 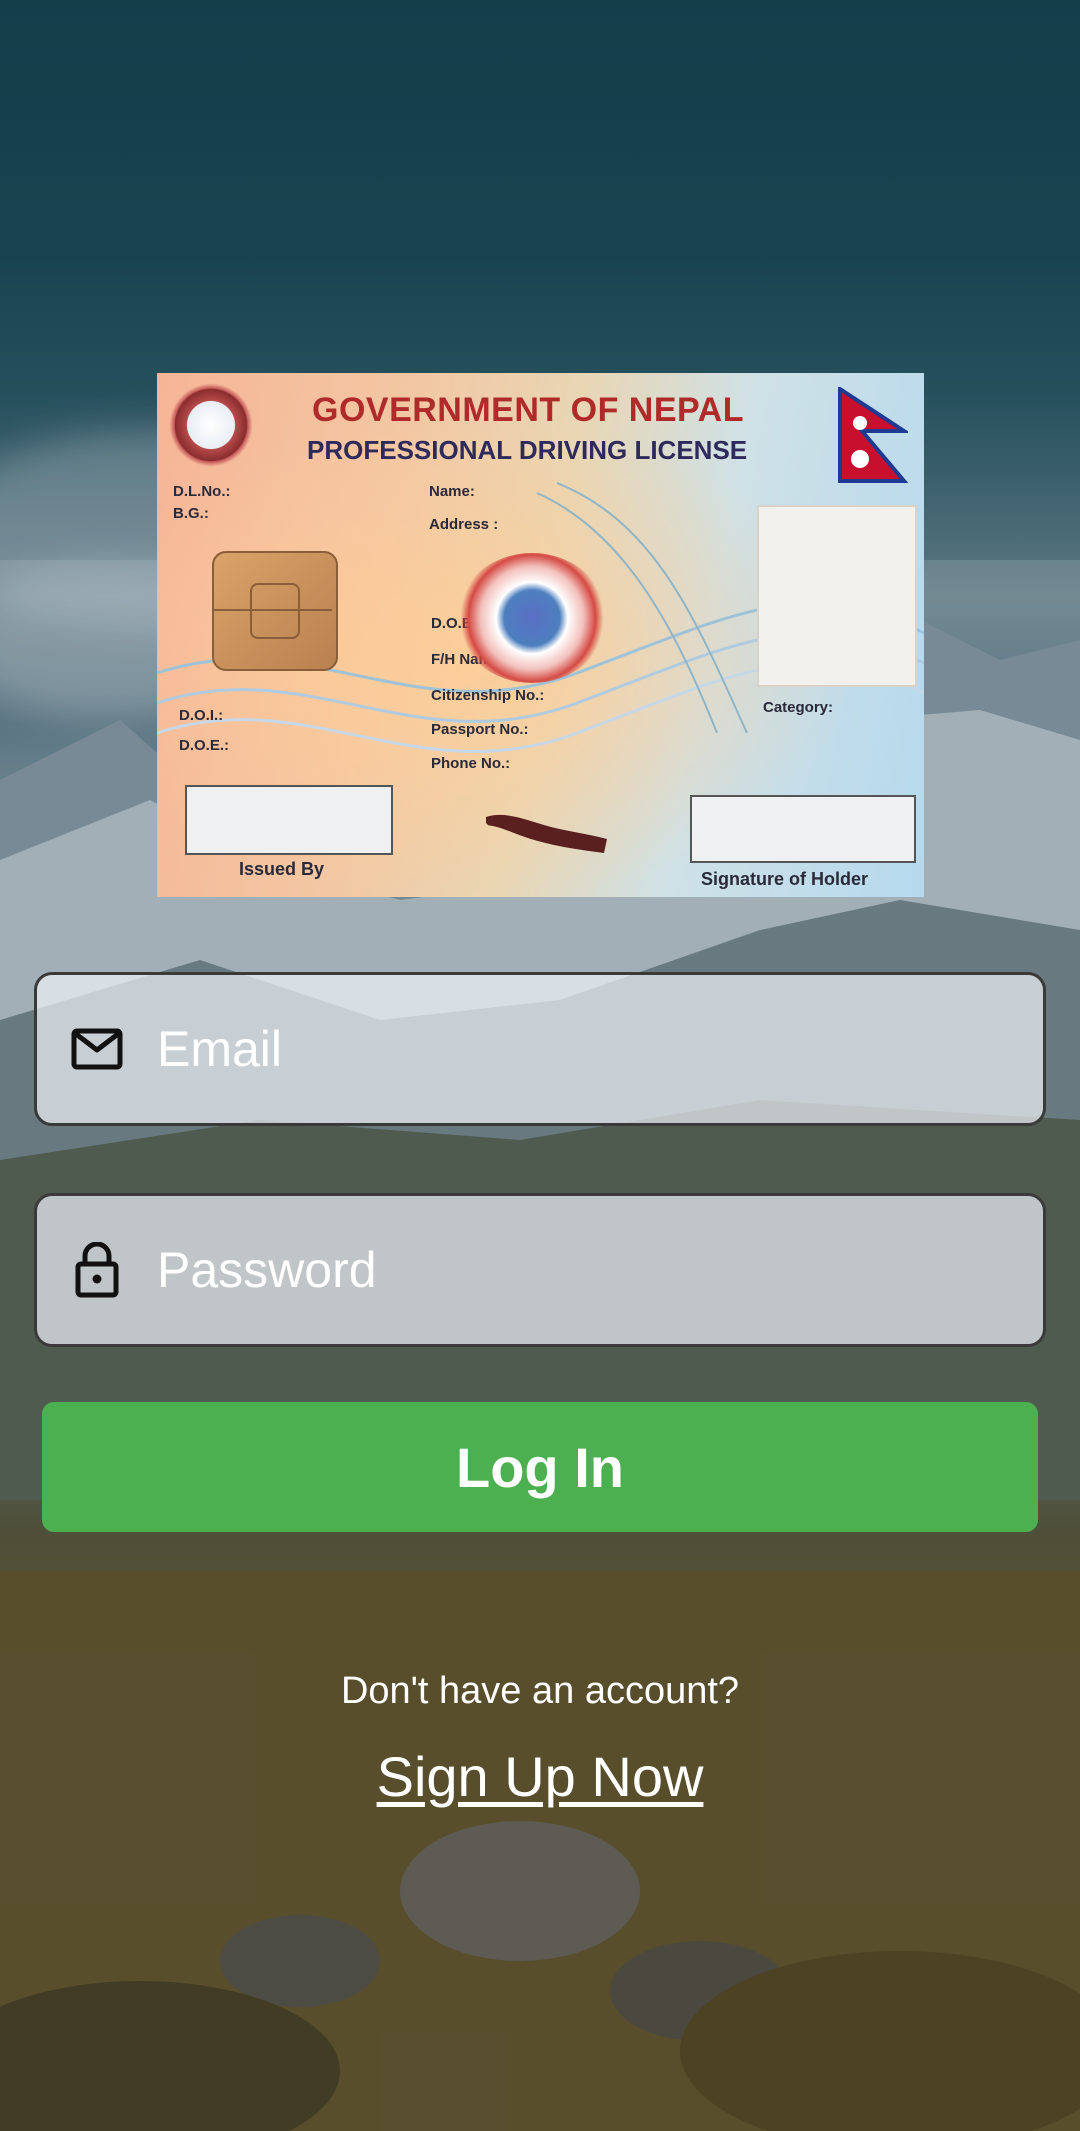 I want to click on card-label-doi: D.O.I.:, so click(x=201, y=715).